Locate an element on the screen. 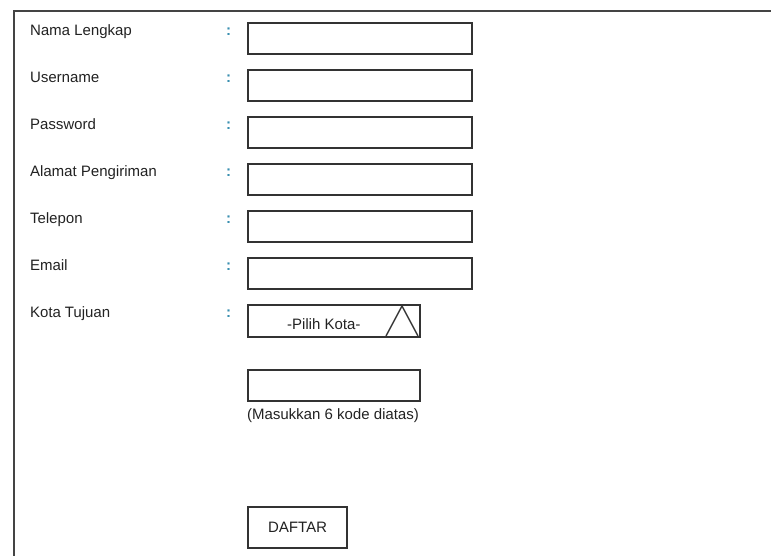 Image resolution: width=771 pixels, height=556 pixels. field-label: Nama Lengkap is located at coordinates (81, 30).